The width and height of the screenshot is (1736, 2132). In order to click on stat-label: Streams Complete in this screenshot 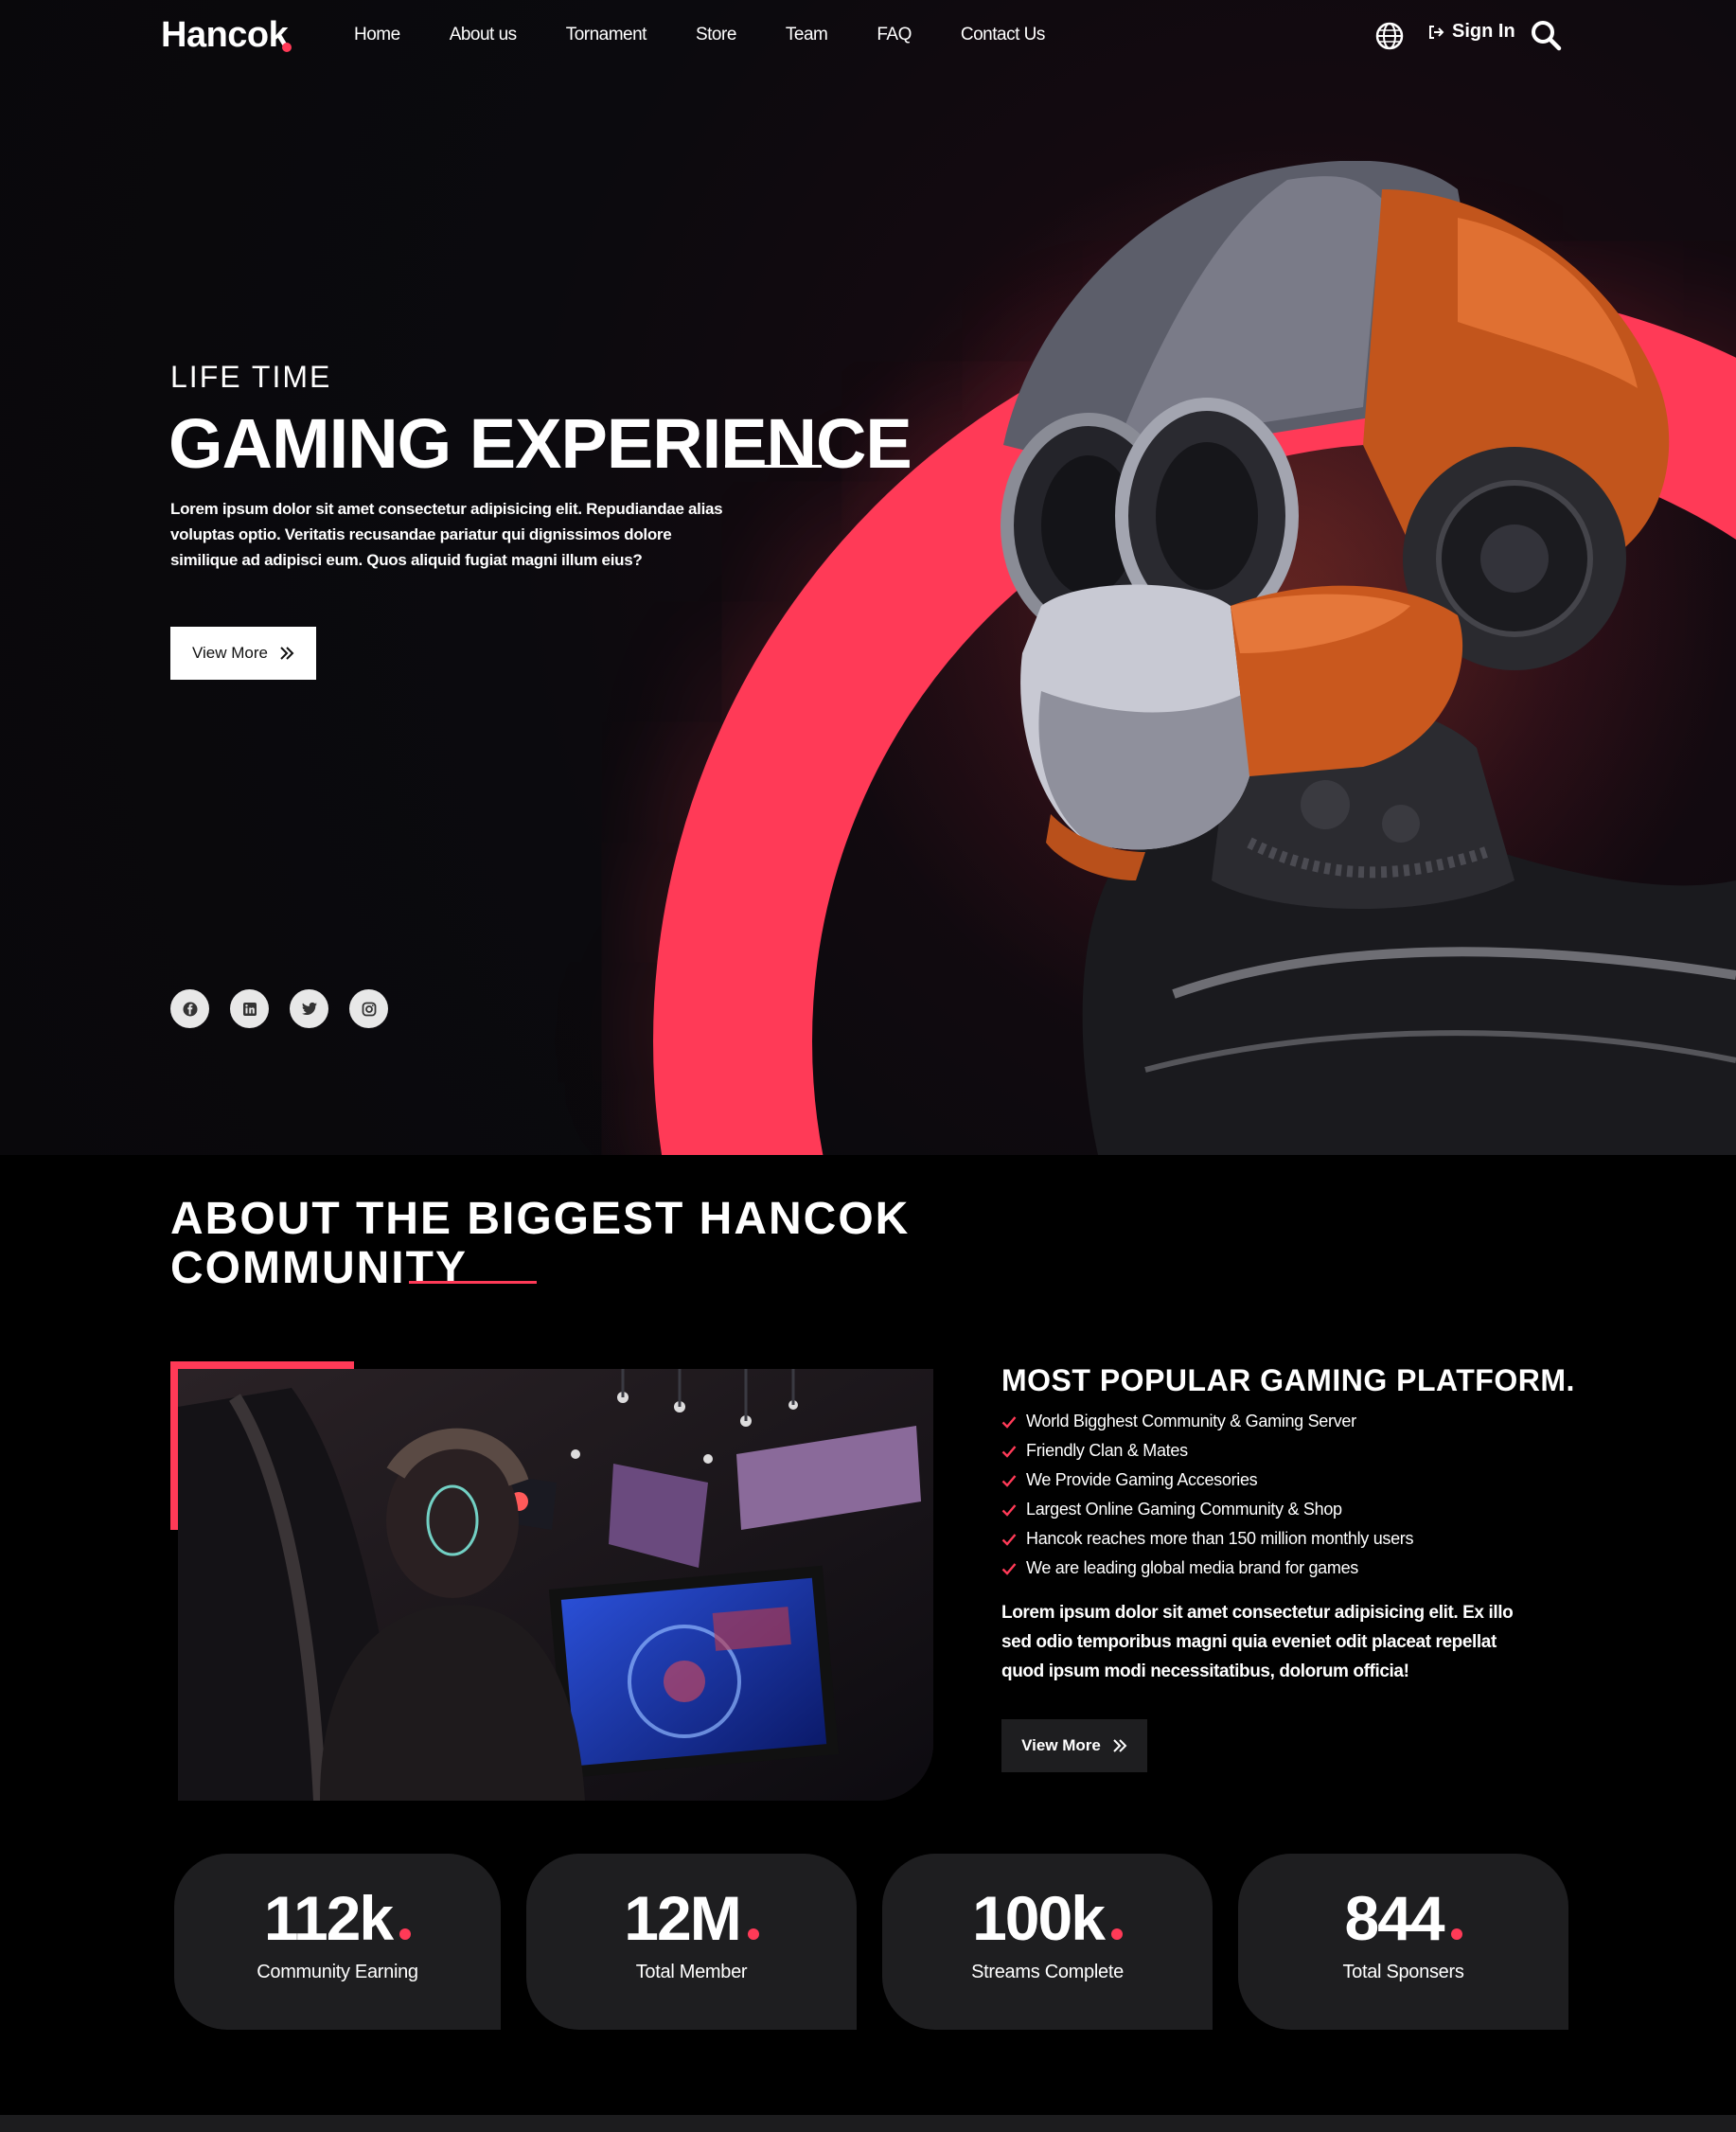, I will do `click(1047, 1972)`.